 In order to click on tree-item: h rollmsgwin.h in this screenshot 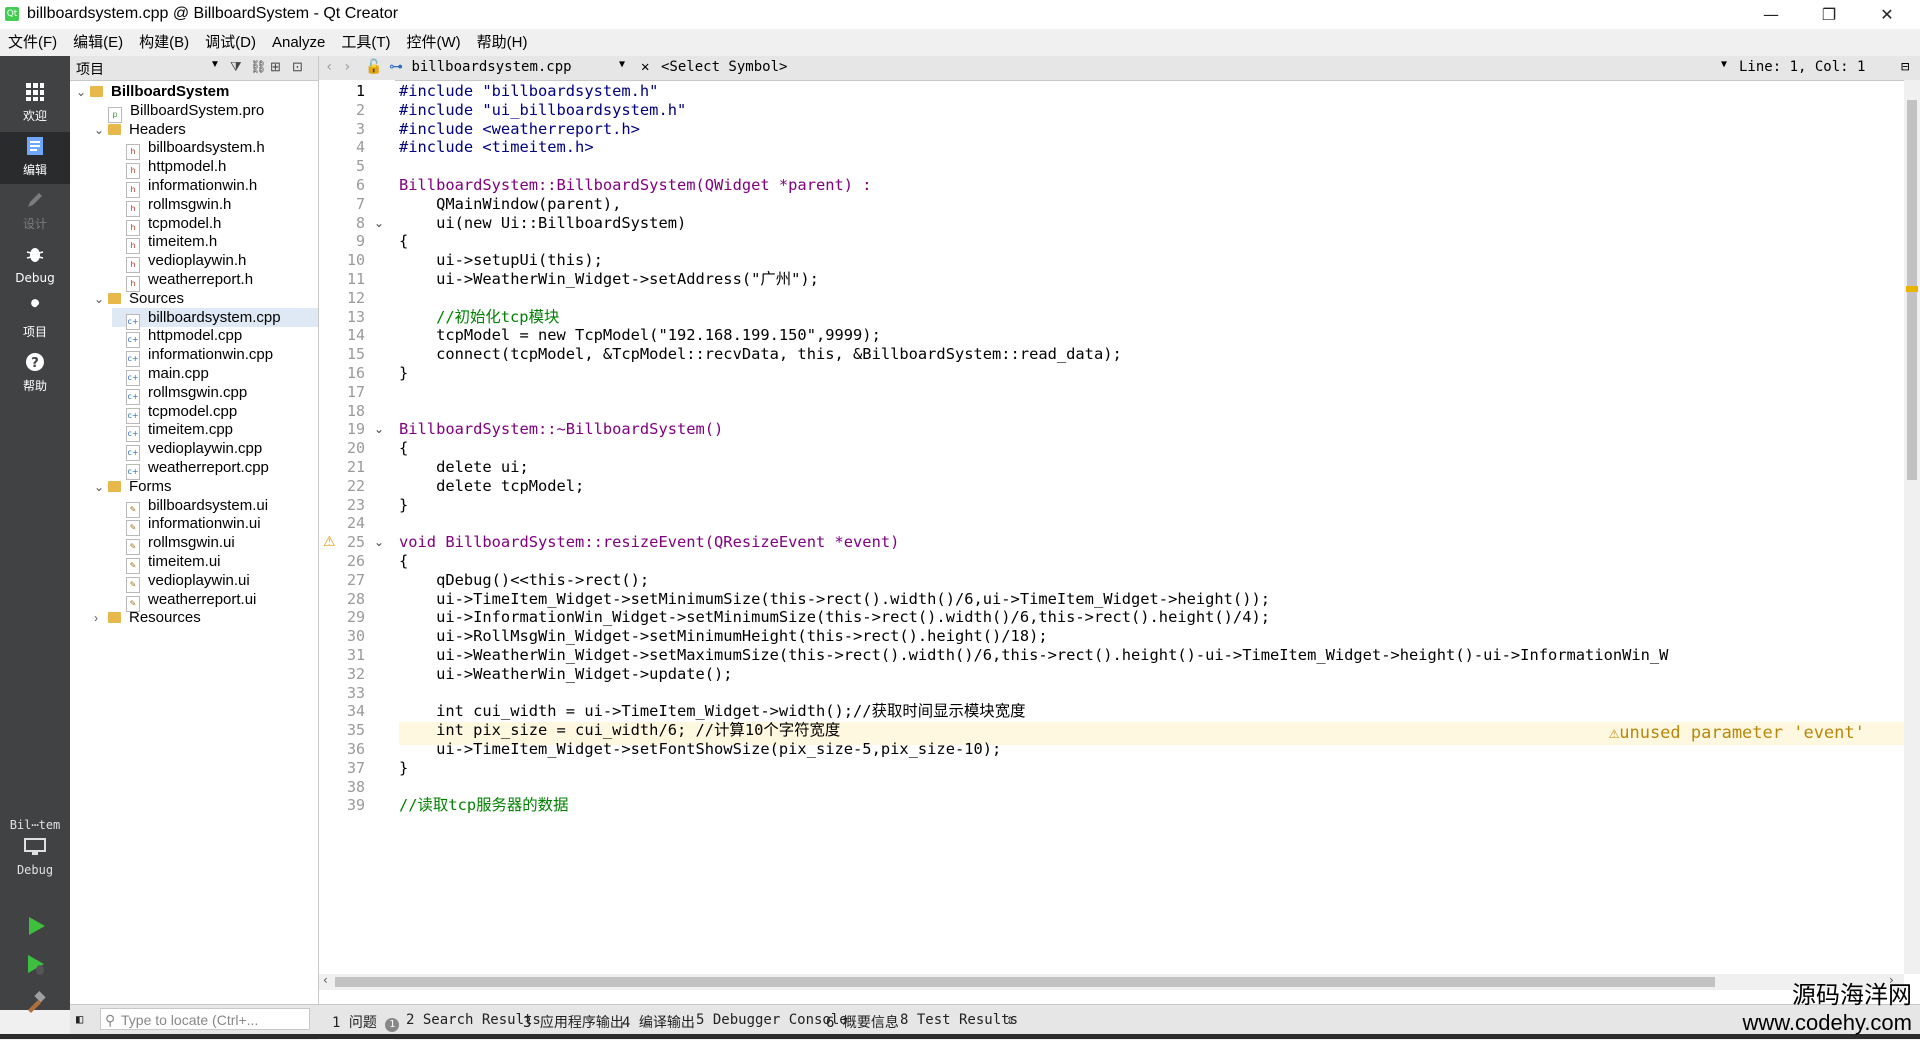, I will do `click(215, 206)`.